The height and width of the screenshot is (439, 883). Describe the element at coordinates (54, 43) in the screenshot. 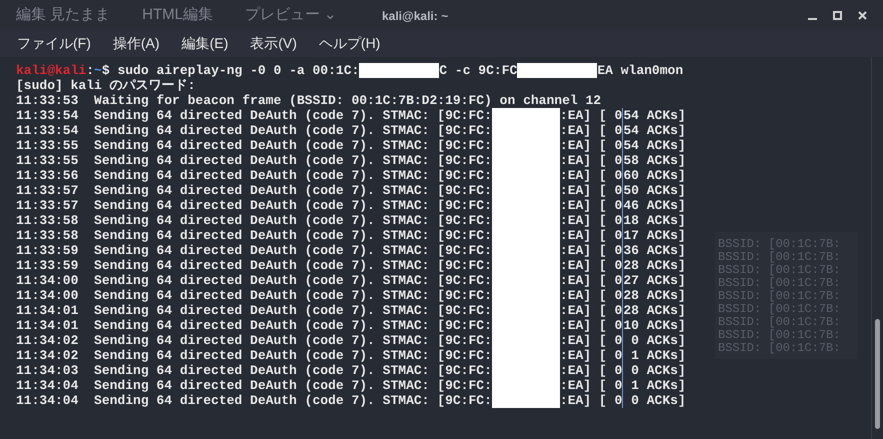

I see `menu-item: ファイル(F)` at that location.